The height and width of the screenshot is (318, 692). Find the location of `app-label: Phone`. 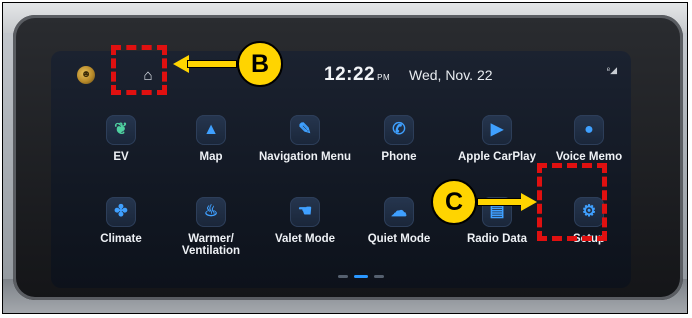

app-label: Phone is located at coordinates (399, 157).